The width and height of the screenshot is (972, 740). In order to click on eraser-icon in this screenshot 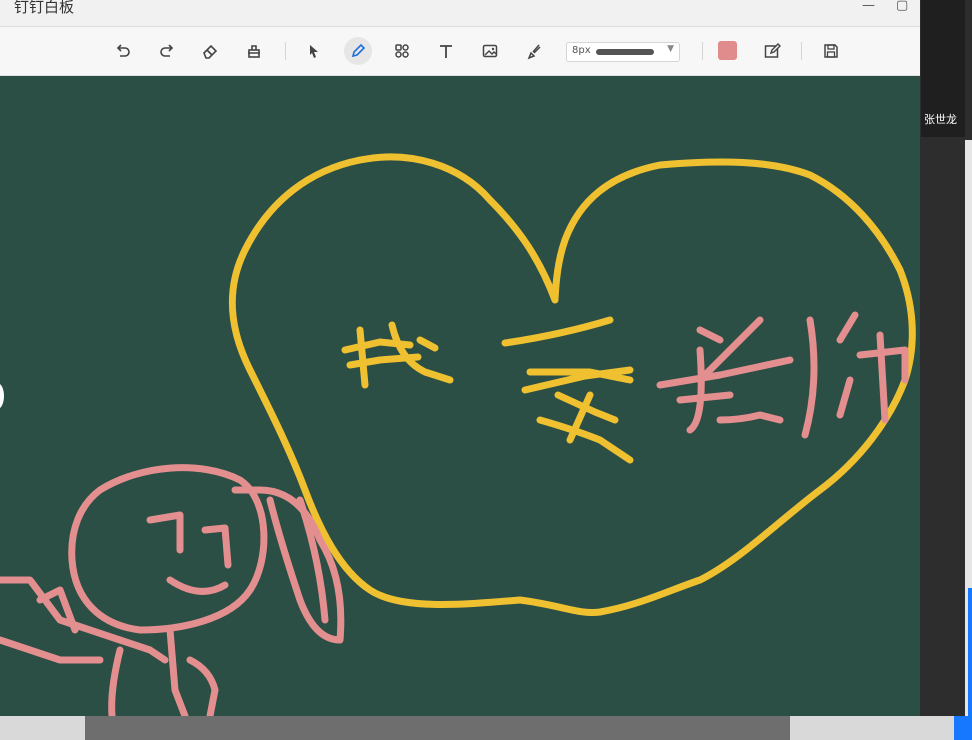, I will do `click(210, 51)`.